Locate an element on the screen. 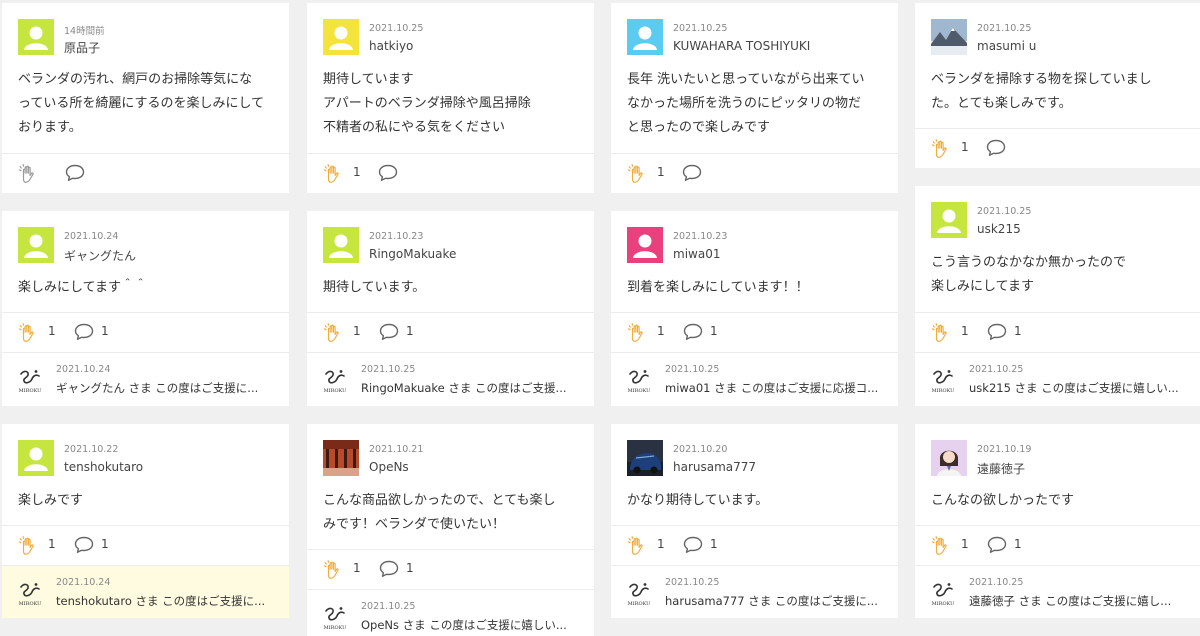 This screenshot has width=1200, height=636. user-name: 遠藤徳子 is located at coordinates (1001, 468).